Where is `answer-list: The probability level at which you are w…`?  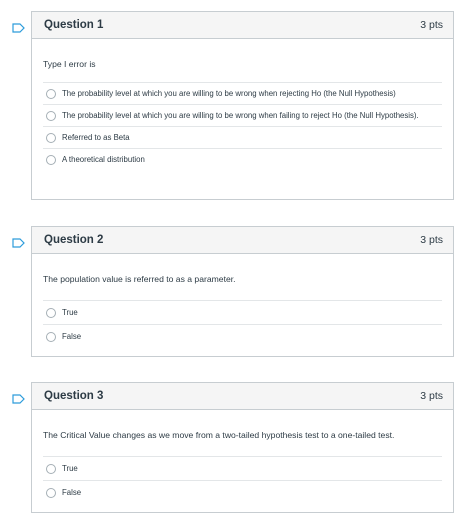
answer-list: The probability level at which you are w… is located at coordinates (242, 126).